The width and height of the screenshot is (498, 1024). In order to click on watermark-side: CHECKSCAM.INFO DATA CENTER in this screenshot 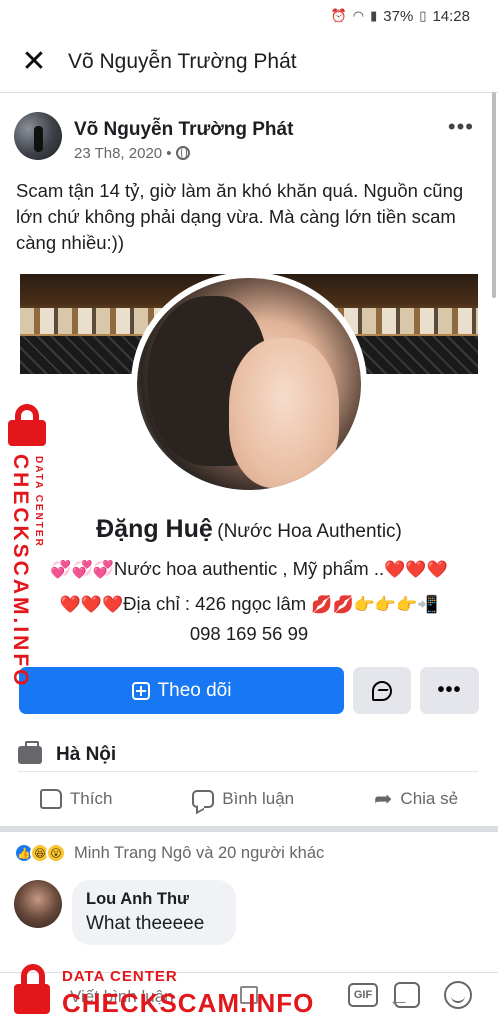, I will do `click(30, 546)`.